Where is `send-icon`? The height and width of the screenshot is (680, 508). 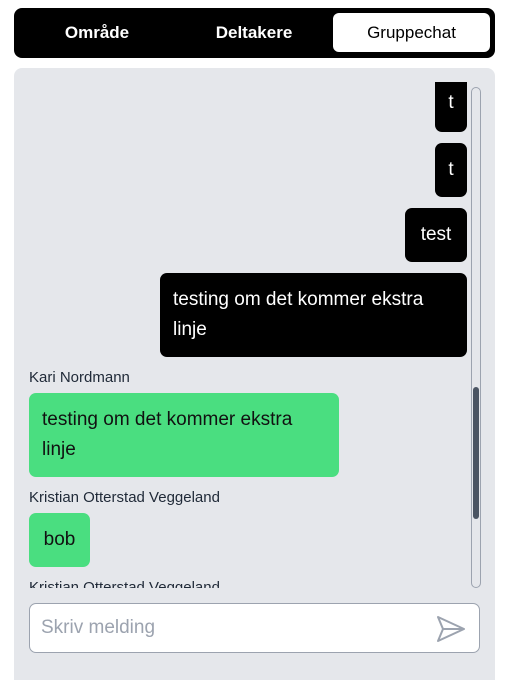
send-icon is located at coordinates (451, 629).